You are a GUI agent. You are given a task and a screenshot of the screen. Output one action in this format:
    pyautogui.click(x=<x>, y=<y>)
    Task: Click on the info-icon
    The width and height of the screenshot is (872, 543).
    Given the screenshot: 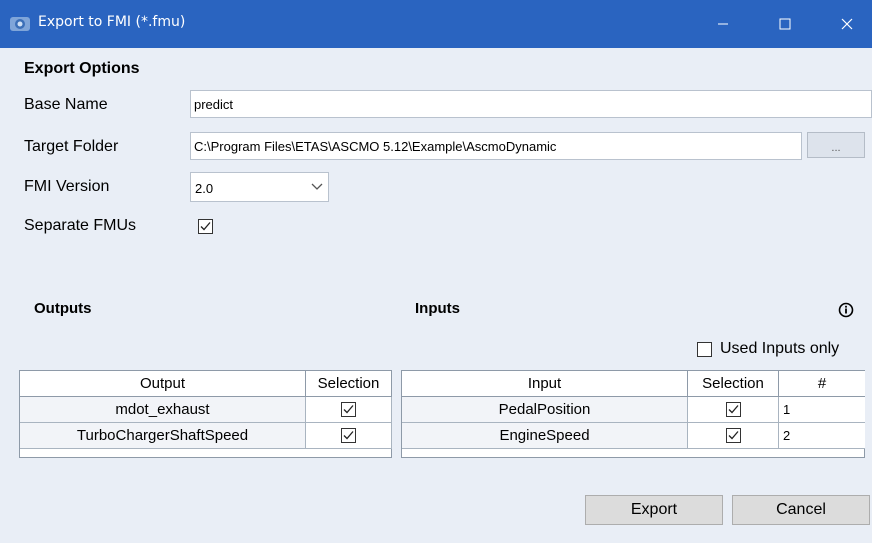 What is the action you would take?
    pyautogui.click(x=846, y=310)
    